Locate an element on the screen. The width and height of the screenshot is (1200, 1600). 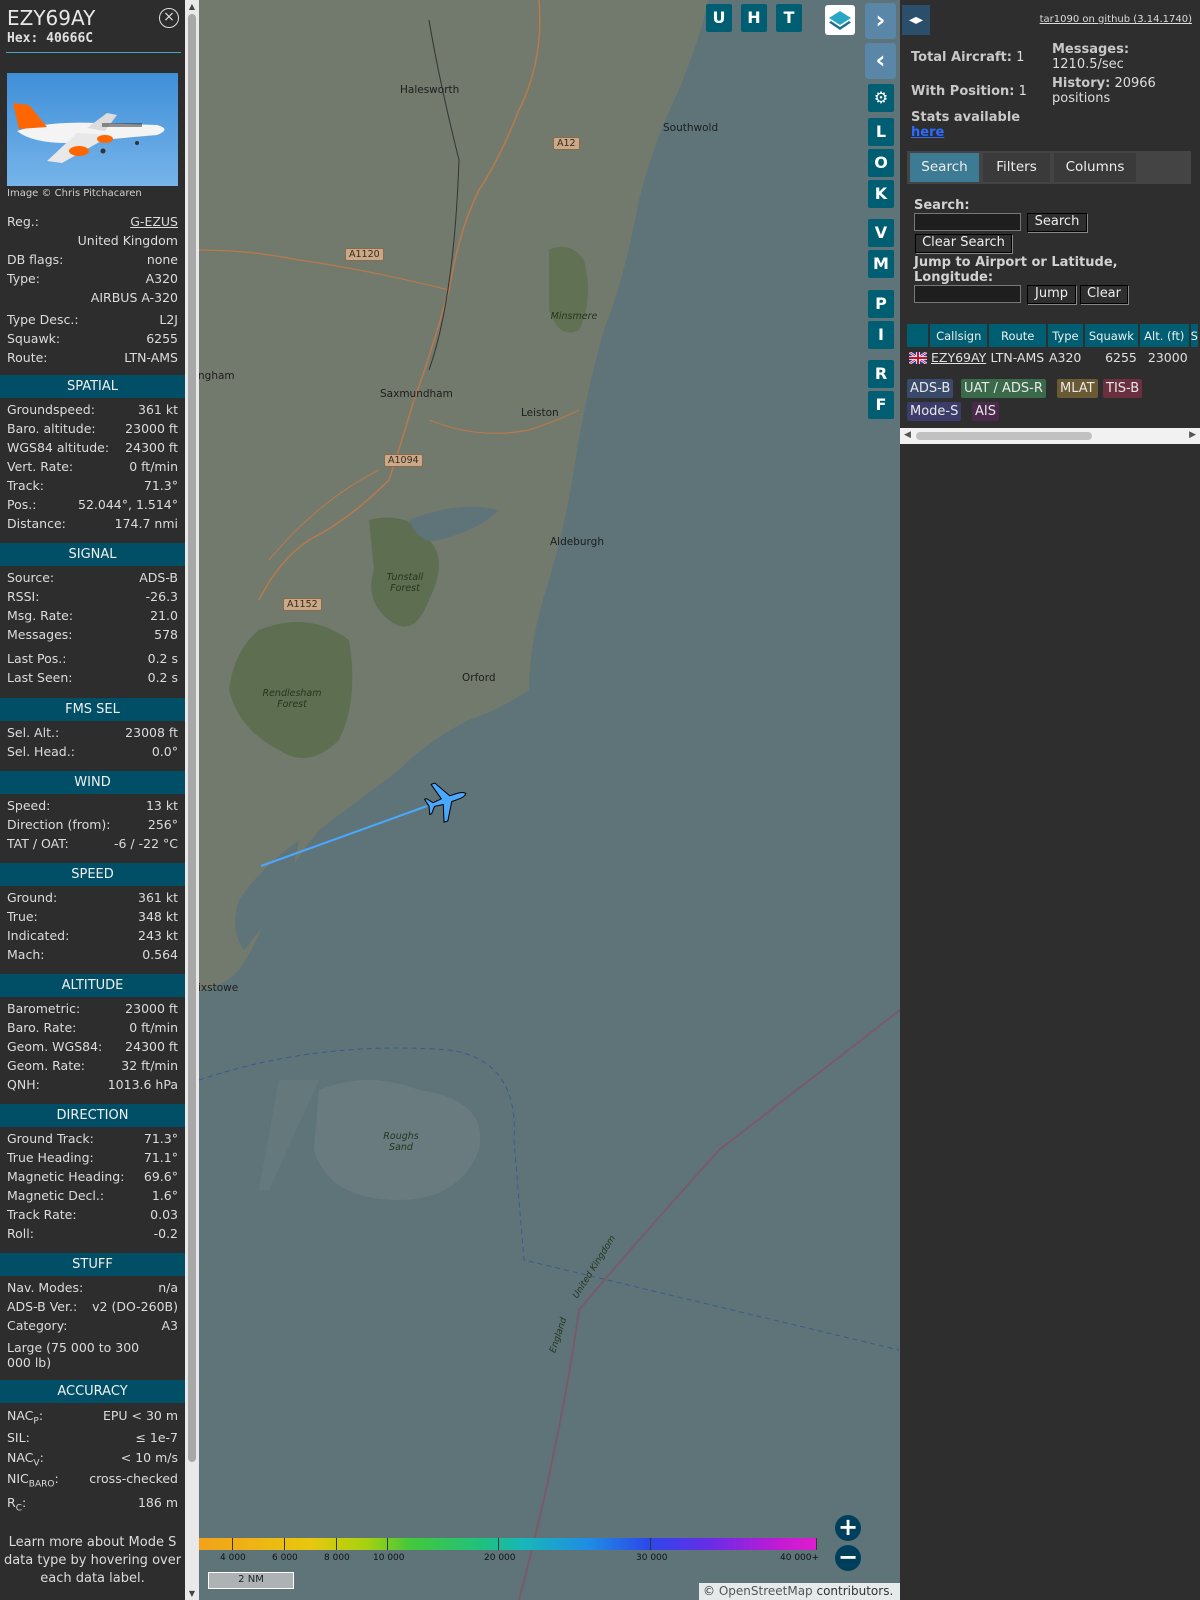
legend-ais: AIS is located at coordinates (985, 411).